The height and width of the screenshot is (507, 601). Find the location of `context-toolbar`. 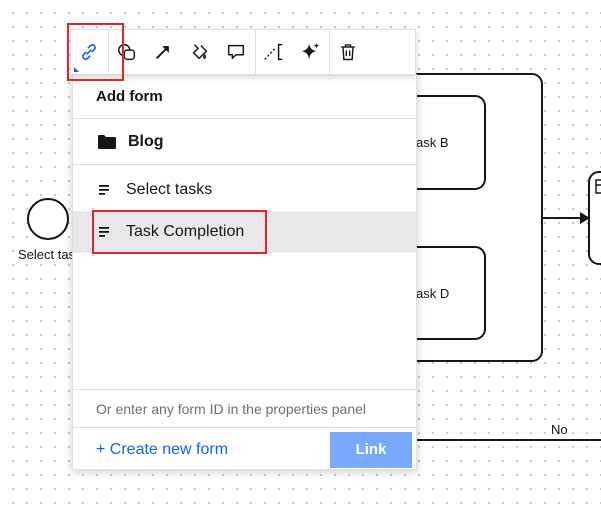

context-toolbar is located at coordinates (243, 52).